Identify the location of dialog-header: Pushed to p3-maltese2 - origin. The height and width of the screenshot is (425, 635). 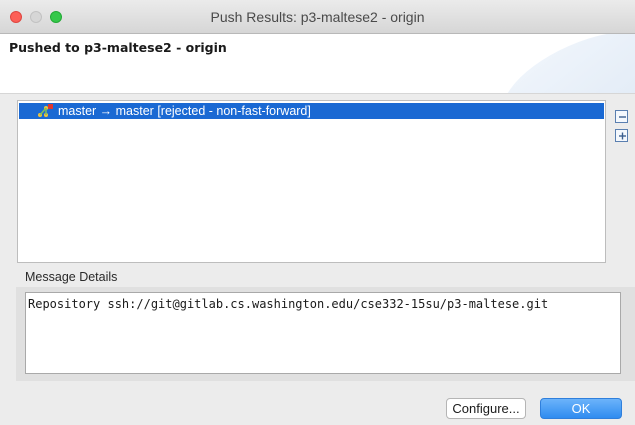
(317, 64).